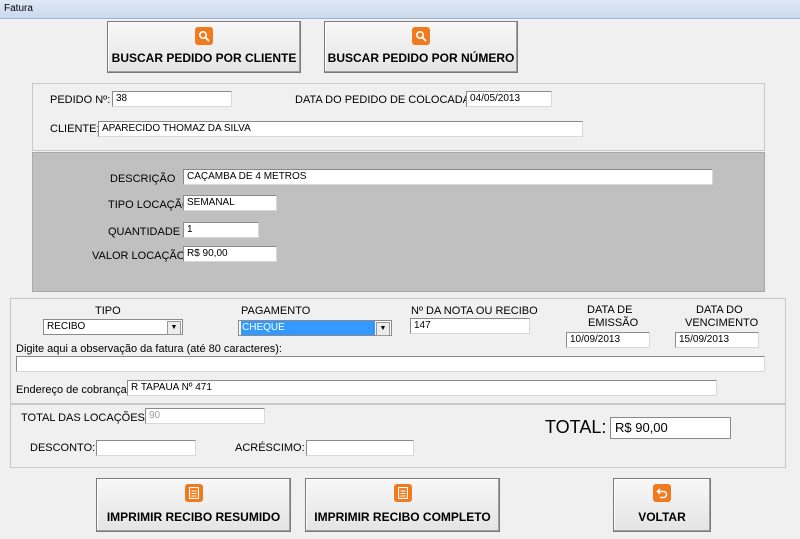 This screenshot has height=539, width=800. What do you see at coordinates (400, 9) in the screenshot?
I see `window-titlebar: Fatura` at bounding box center [400, 9].